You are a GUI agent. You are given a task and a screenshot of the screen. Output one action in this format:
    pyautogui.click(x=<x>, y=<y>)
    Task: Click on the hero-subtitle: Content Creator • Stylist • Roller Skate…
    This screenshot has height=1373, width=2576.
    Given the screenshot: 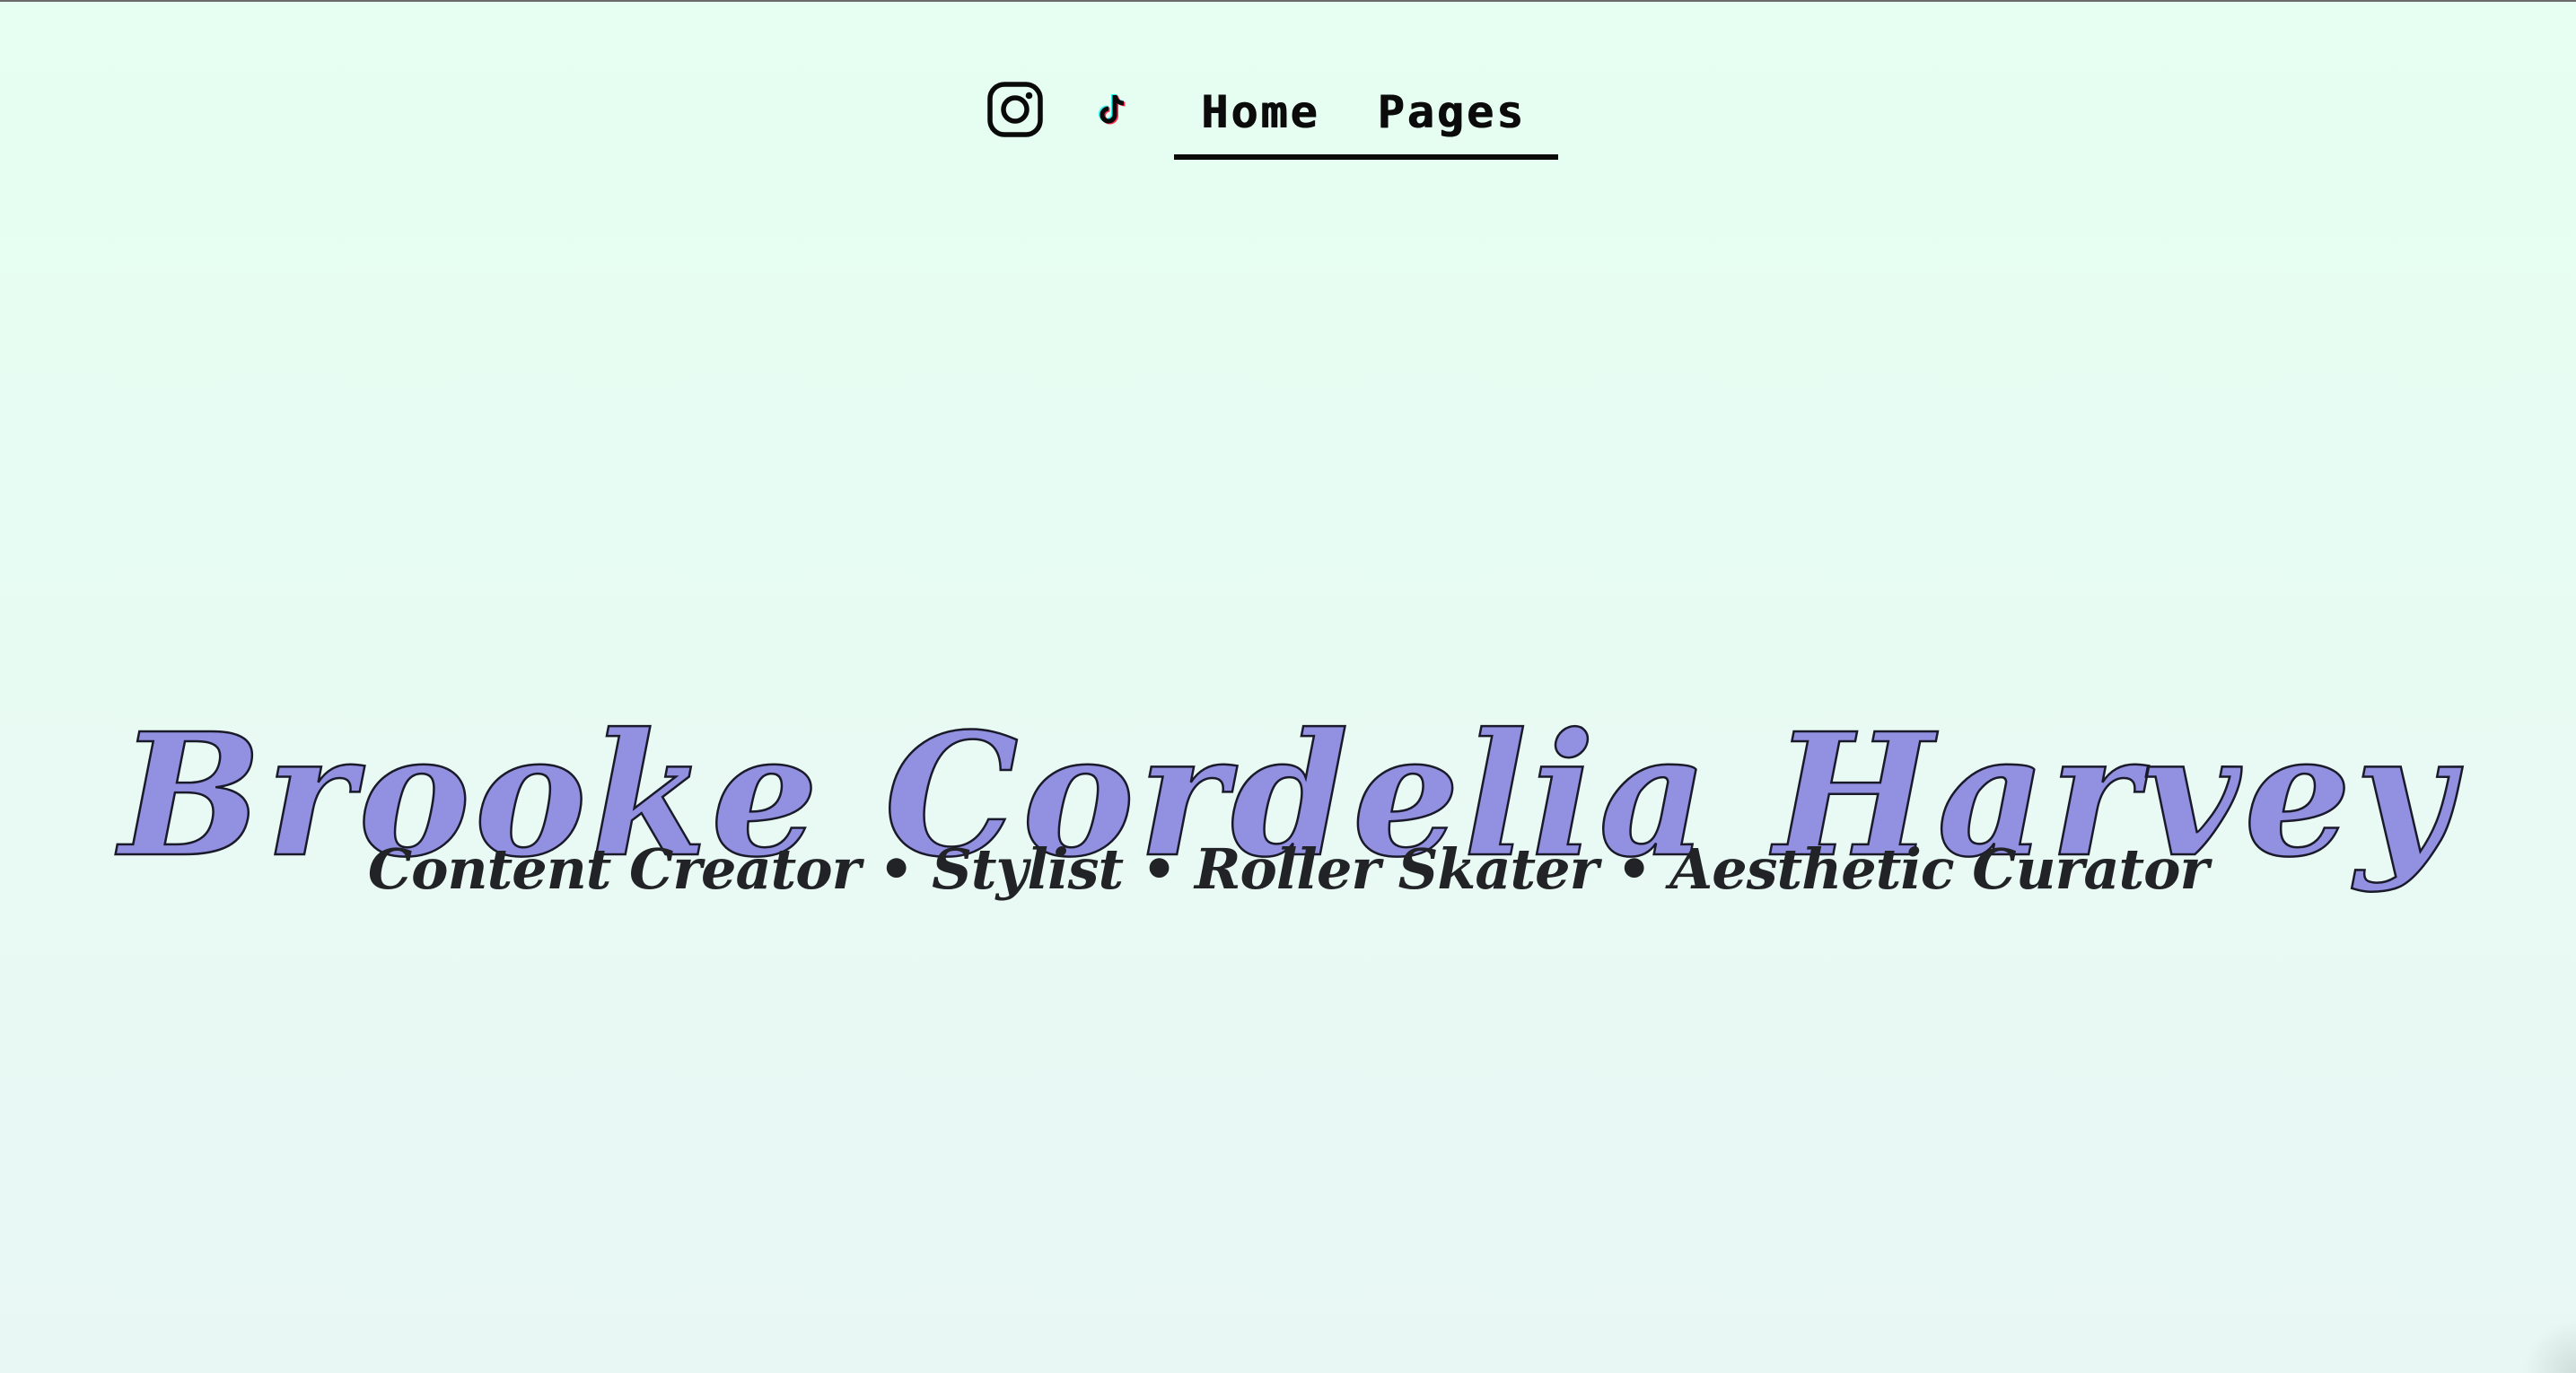 What is the action you would take?
    pyautogui.click(x=1288, y=869)
    